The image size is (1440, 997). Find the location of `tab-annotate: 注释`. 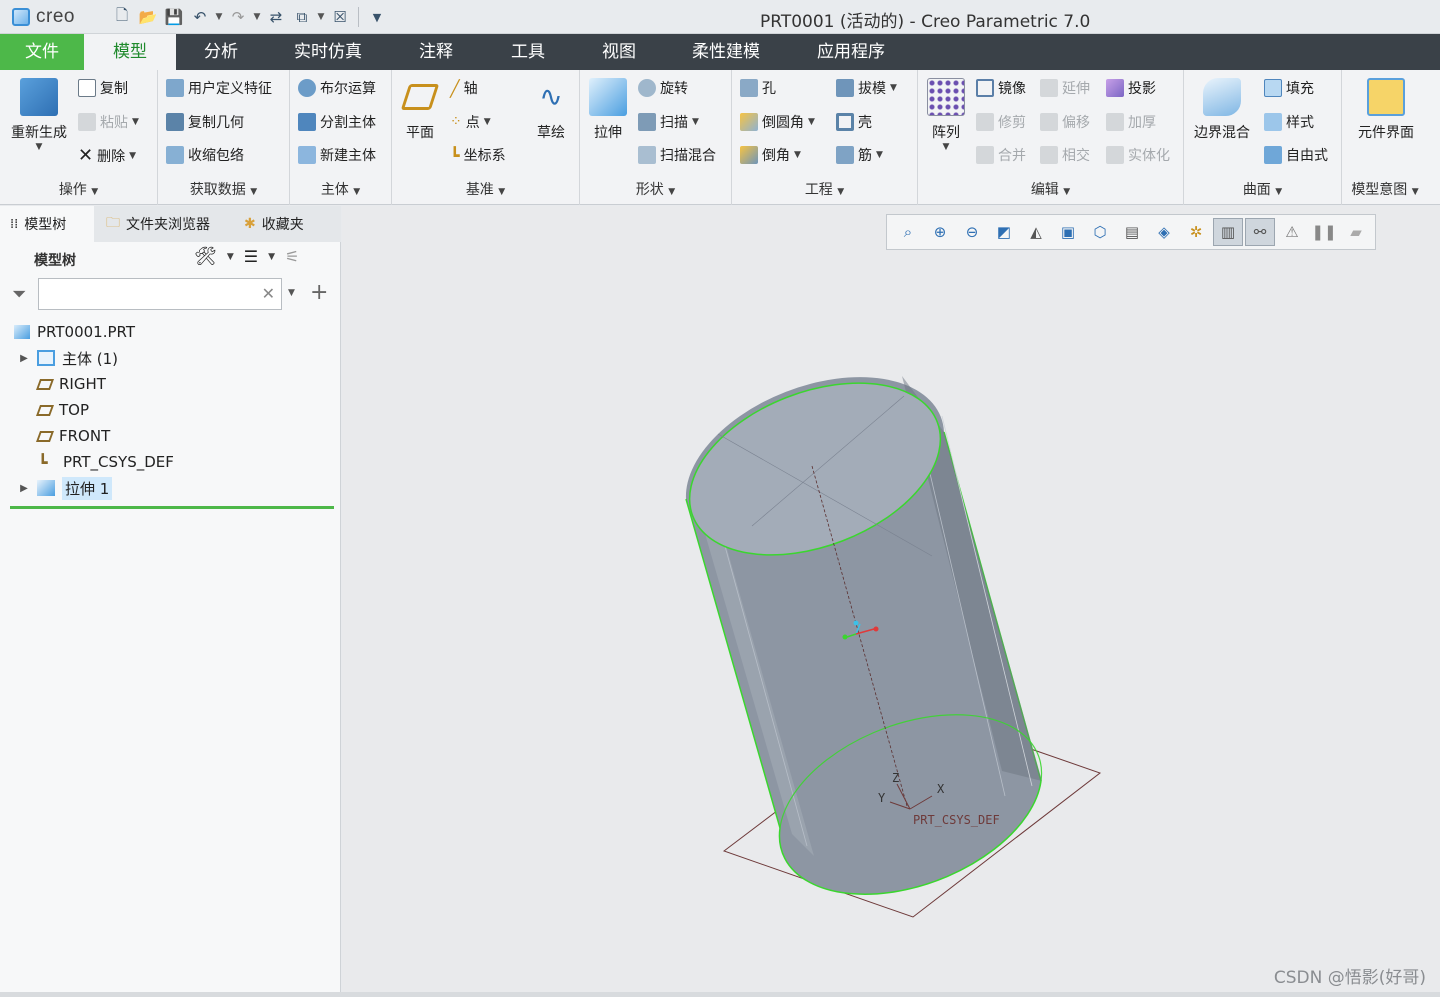

tab-annotate: 注释 is located at coordinates (436, 52).